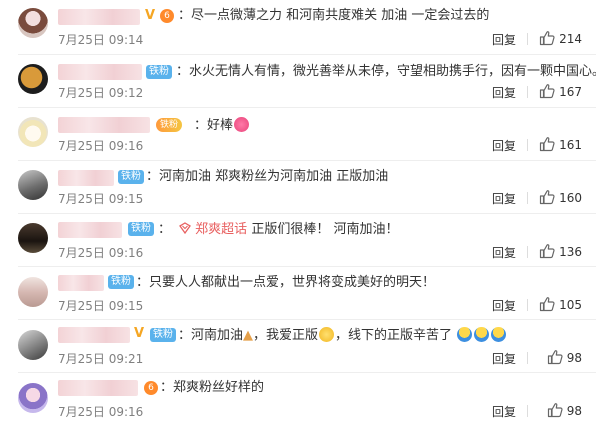  What do you see at coordinates (342, 335) in the screenshot?
I see `comment-text: ：河南加油▲，我爱正版 ，线下的正版辛苦了` at bounding box center [342, 335].